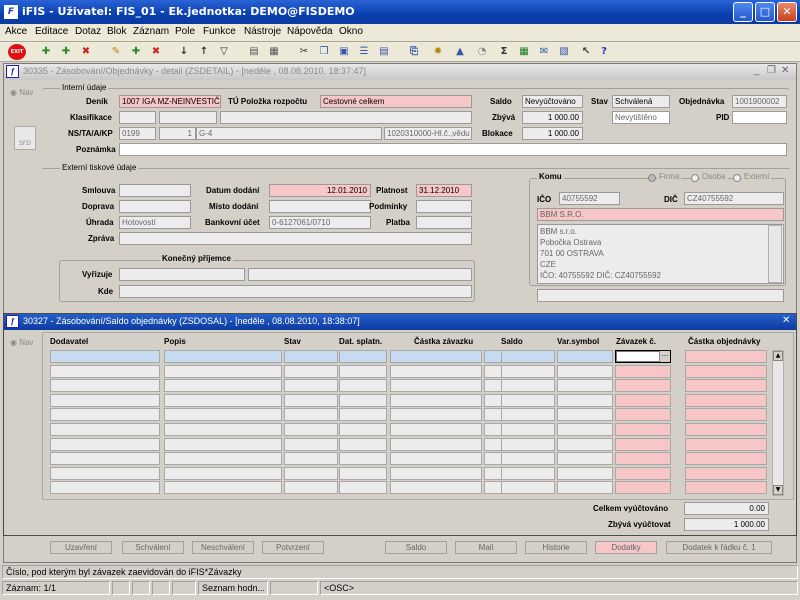  What do you see at coordinates (482, 52) in the screenshot?
I see `clock-icon: ◔` at bounding box center [482, 52].